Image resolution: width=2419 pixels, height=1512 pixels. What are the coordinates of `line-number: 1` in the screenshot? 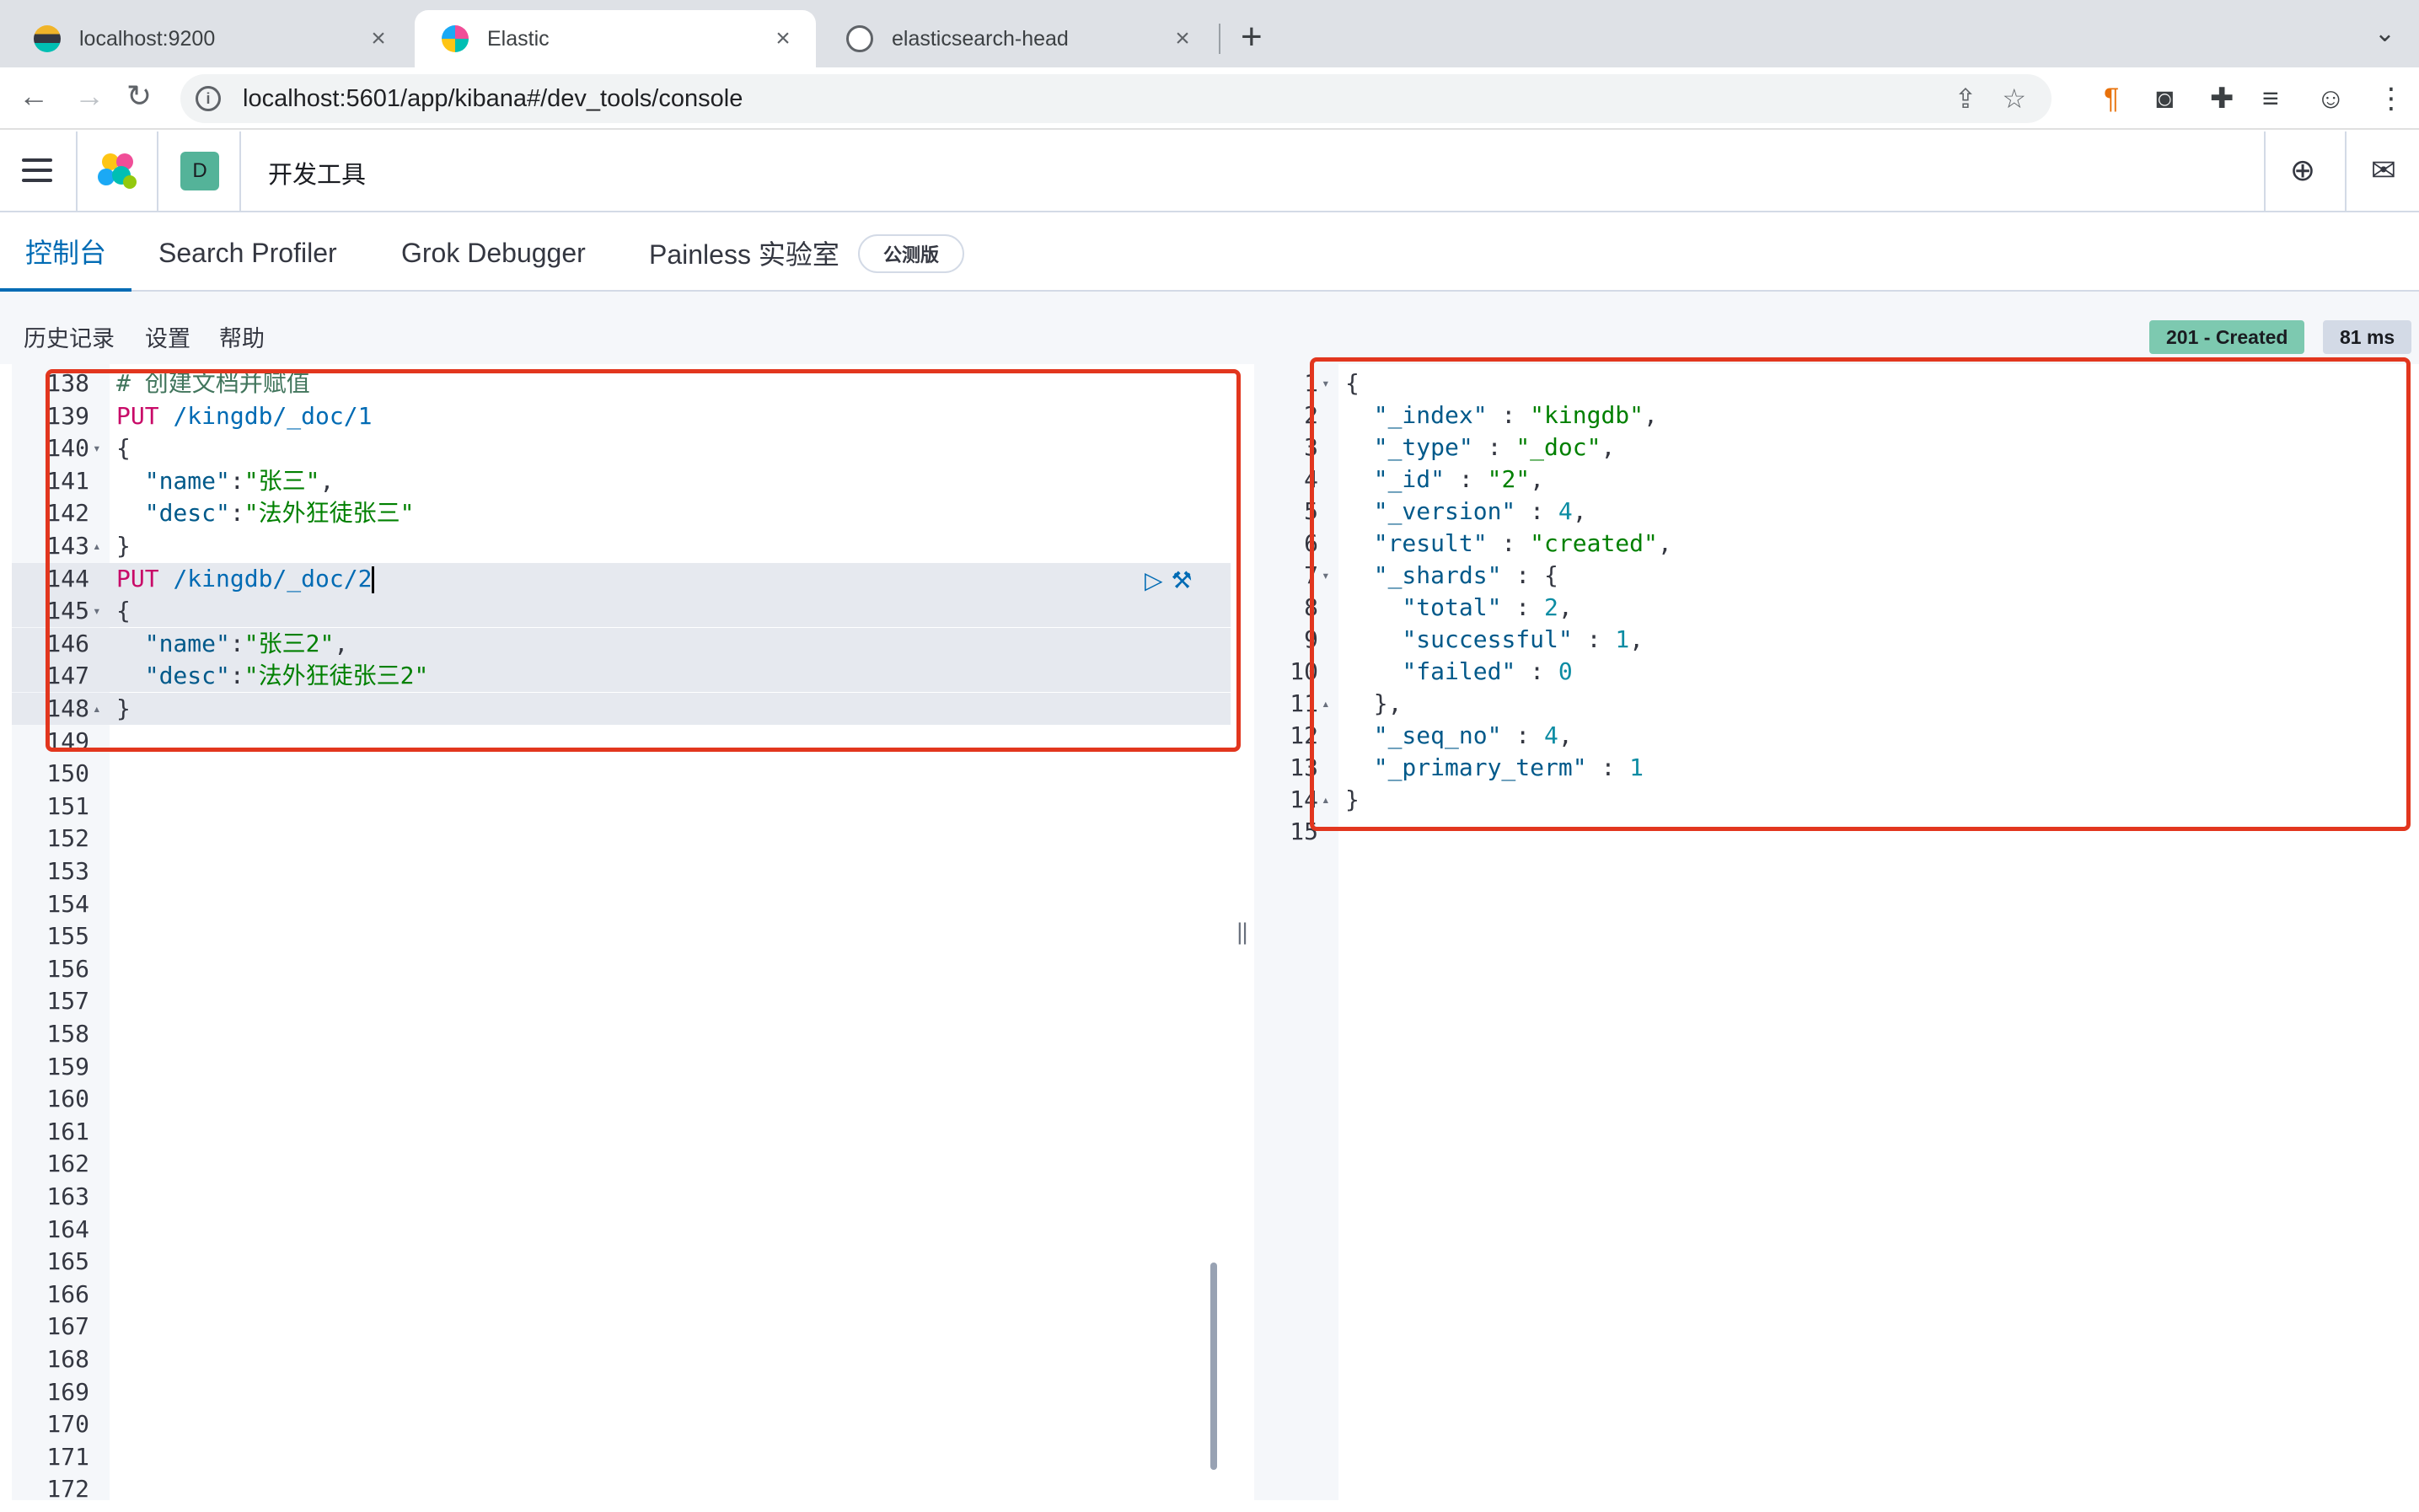 It's located at (1311, 383).